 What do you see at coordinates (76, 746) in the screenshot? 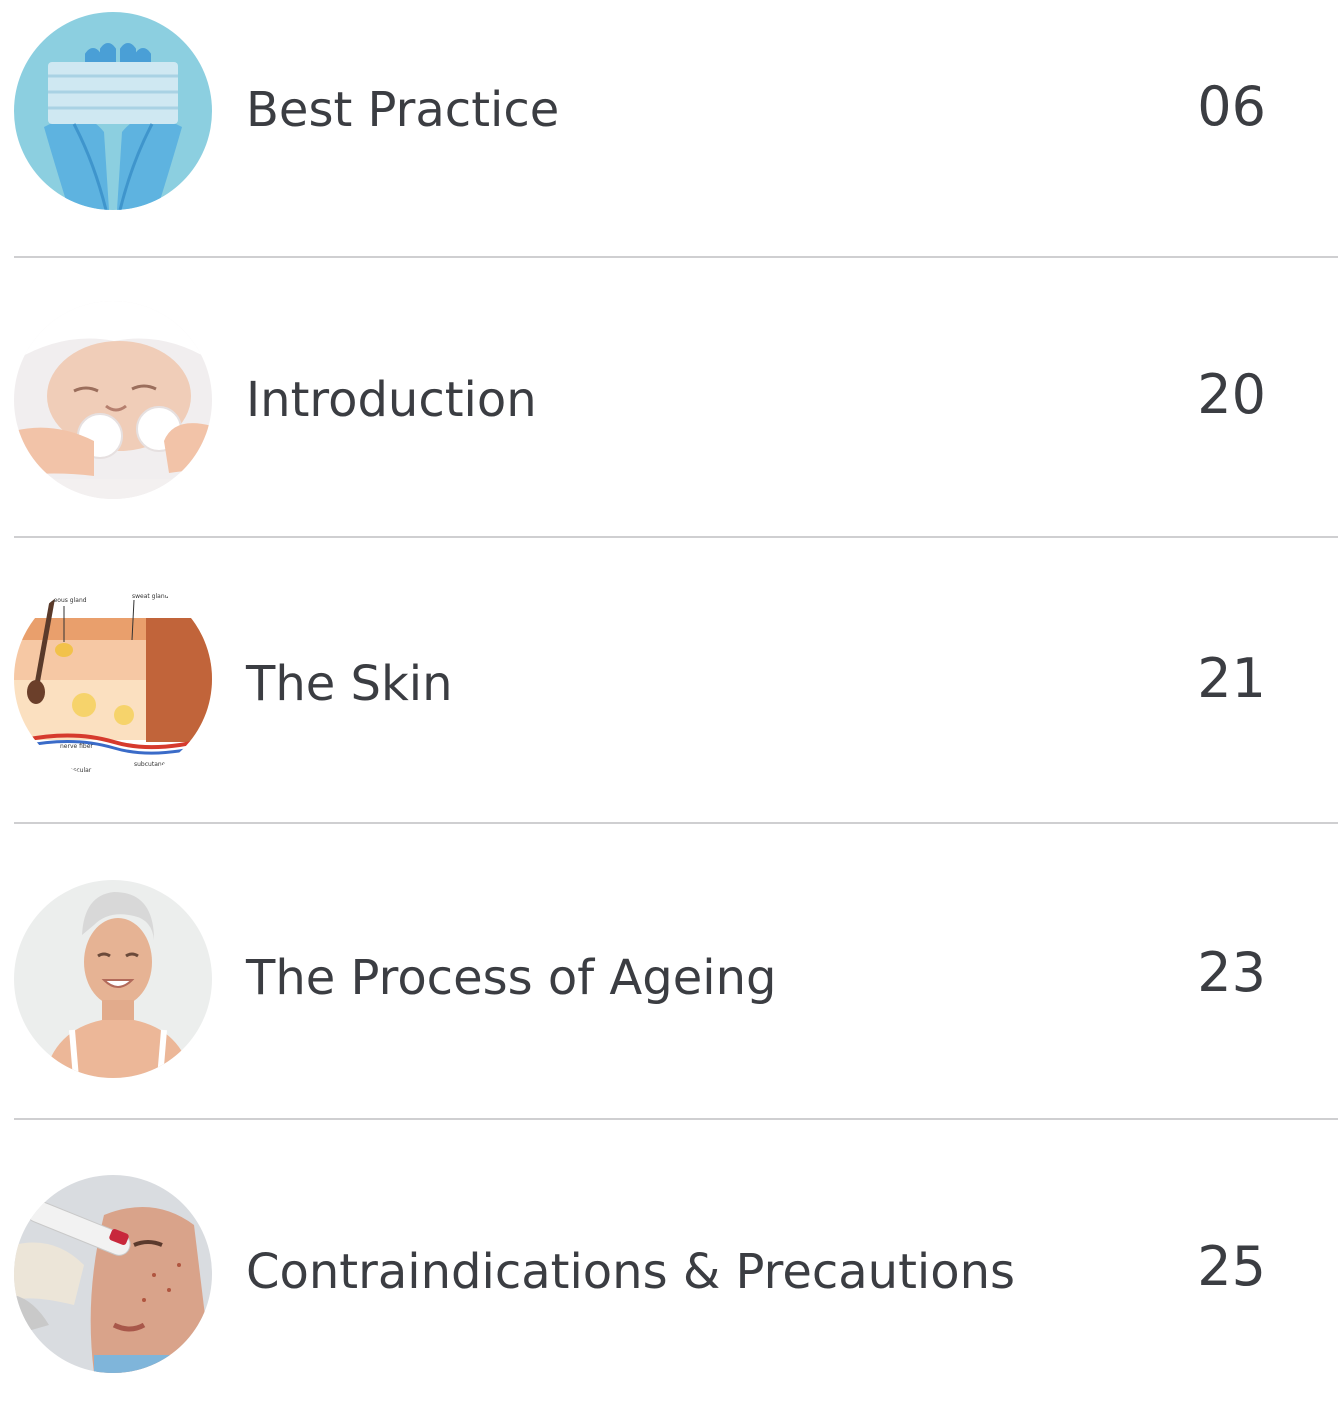
I see `diagram-label: nerve fiber` at bounding box center [76, 746].